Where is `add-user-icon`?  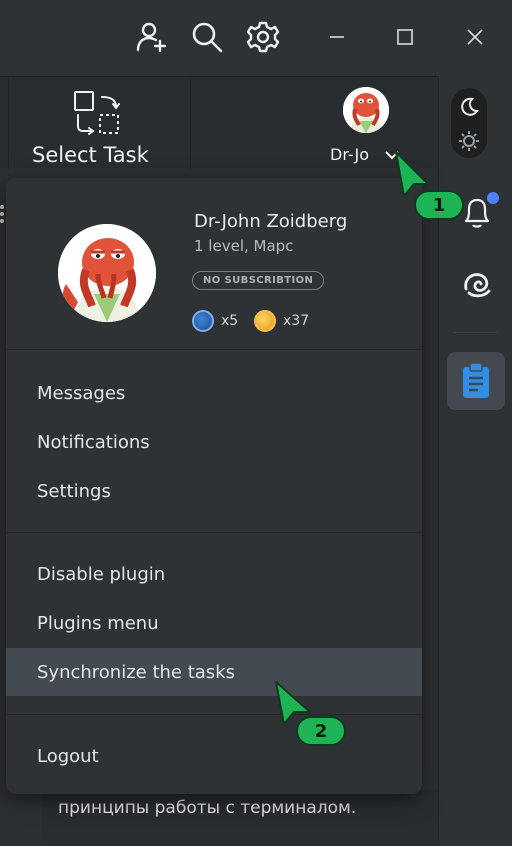
add-user-icon is located at coordinates (151, 37).